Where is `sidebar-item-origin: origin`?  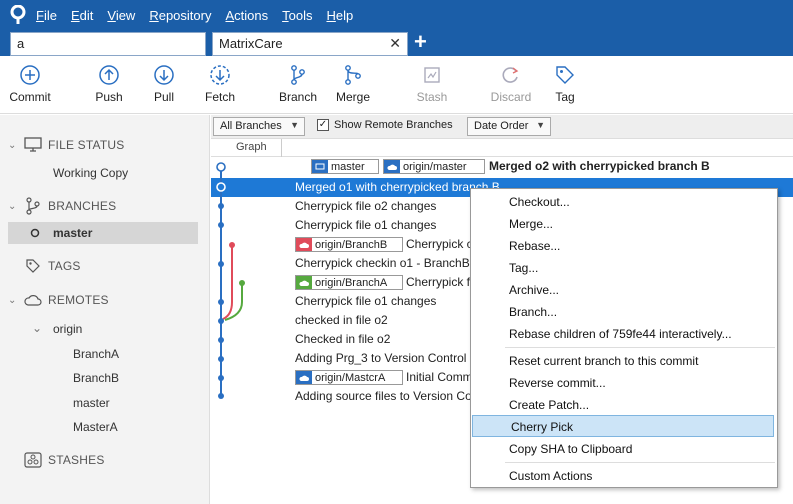 sidebar-item-origin: origin is located at coordinates (67, 329).